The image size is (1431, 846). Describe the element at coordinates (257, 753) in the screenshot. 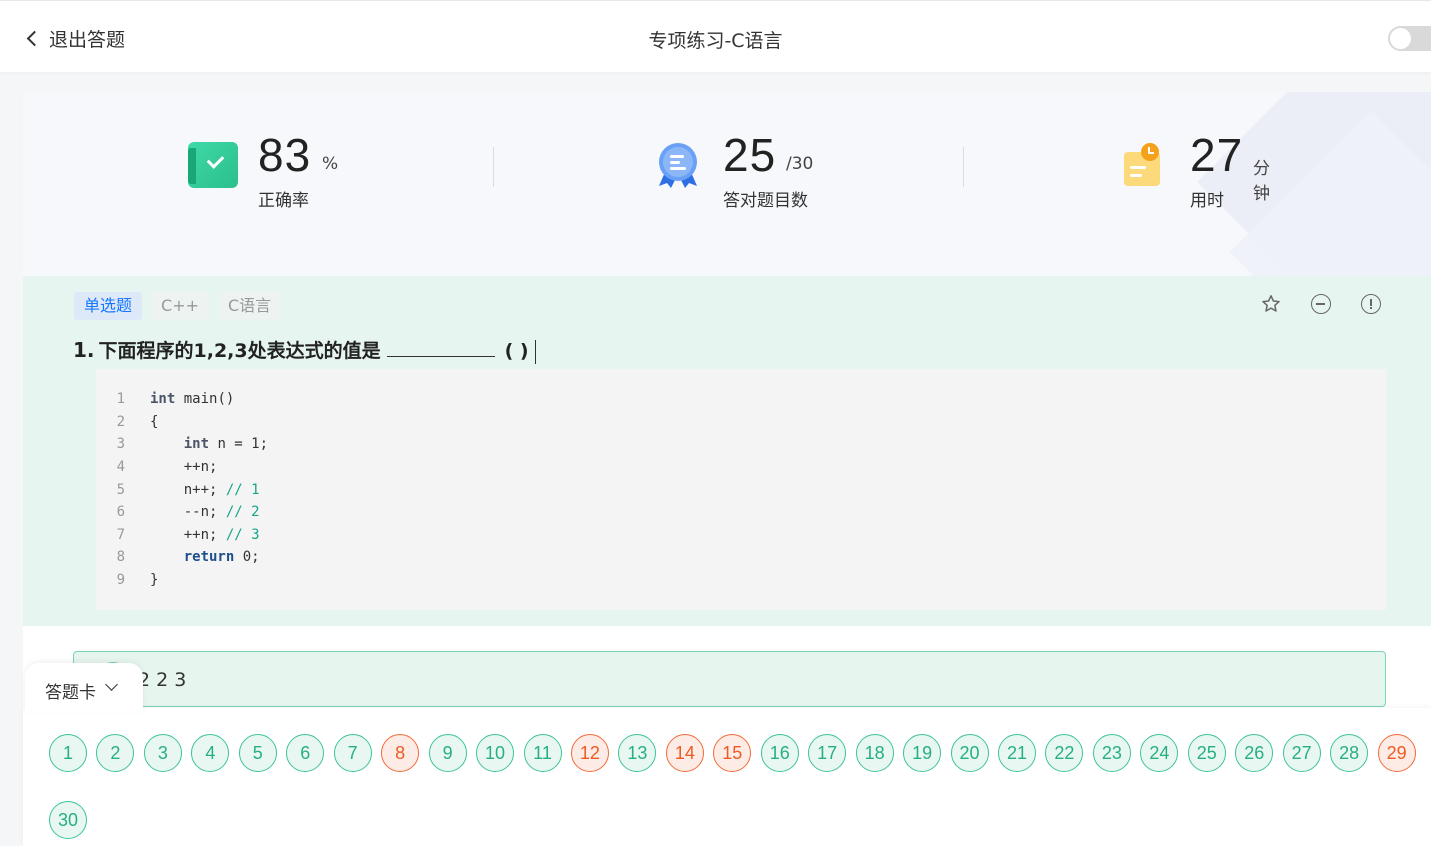

I see `answer-card-item: 5` at that location.